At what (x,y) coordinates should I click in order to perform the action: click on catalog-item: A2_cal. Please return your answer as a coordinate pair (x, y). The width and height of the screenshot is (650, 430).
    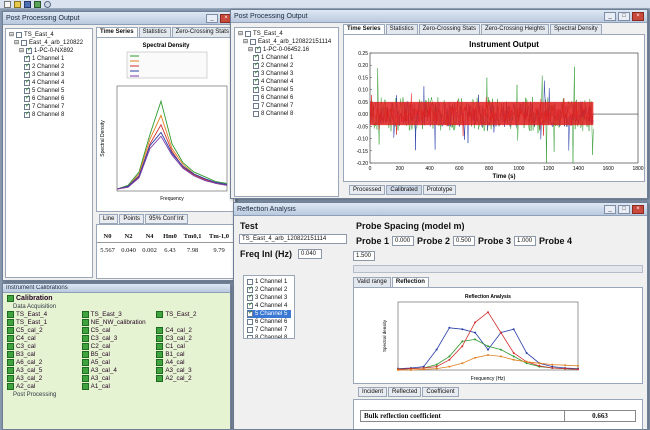
    Looking at the image, I should click on (43, 386).